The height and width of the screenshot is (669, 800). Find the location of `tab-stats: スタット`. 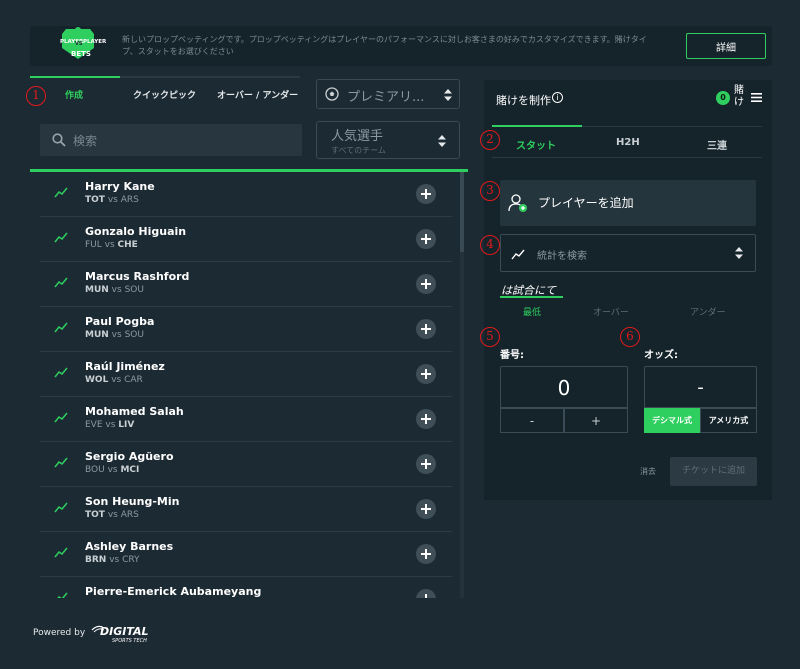

tab-stats: スタット is located at coordinates (536, 144).